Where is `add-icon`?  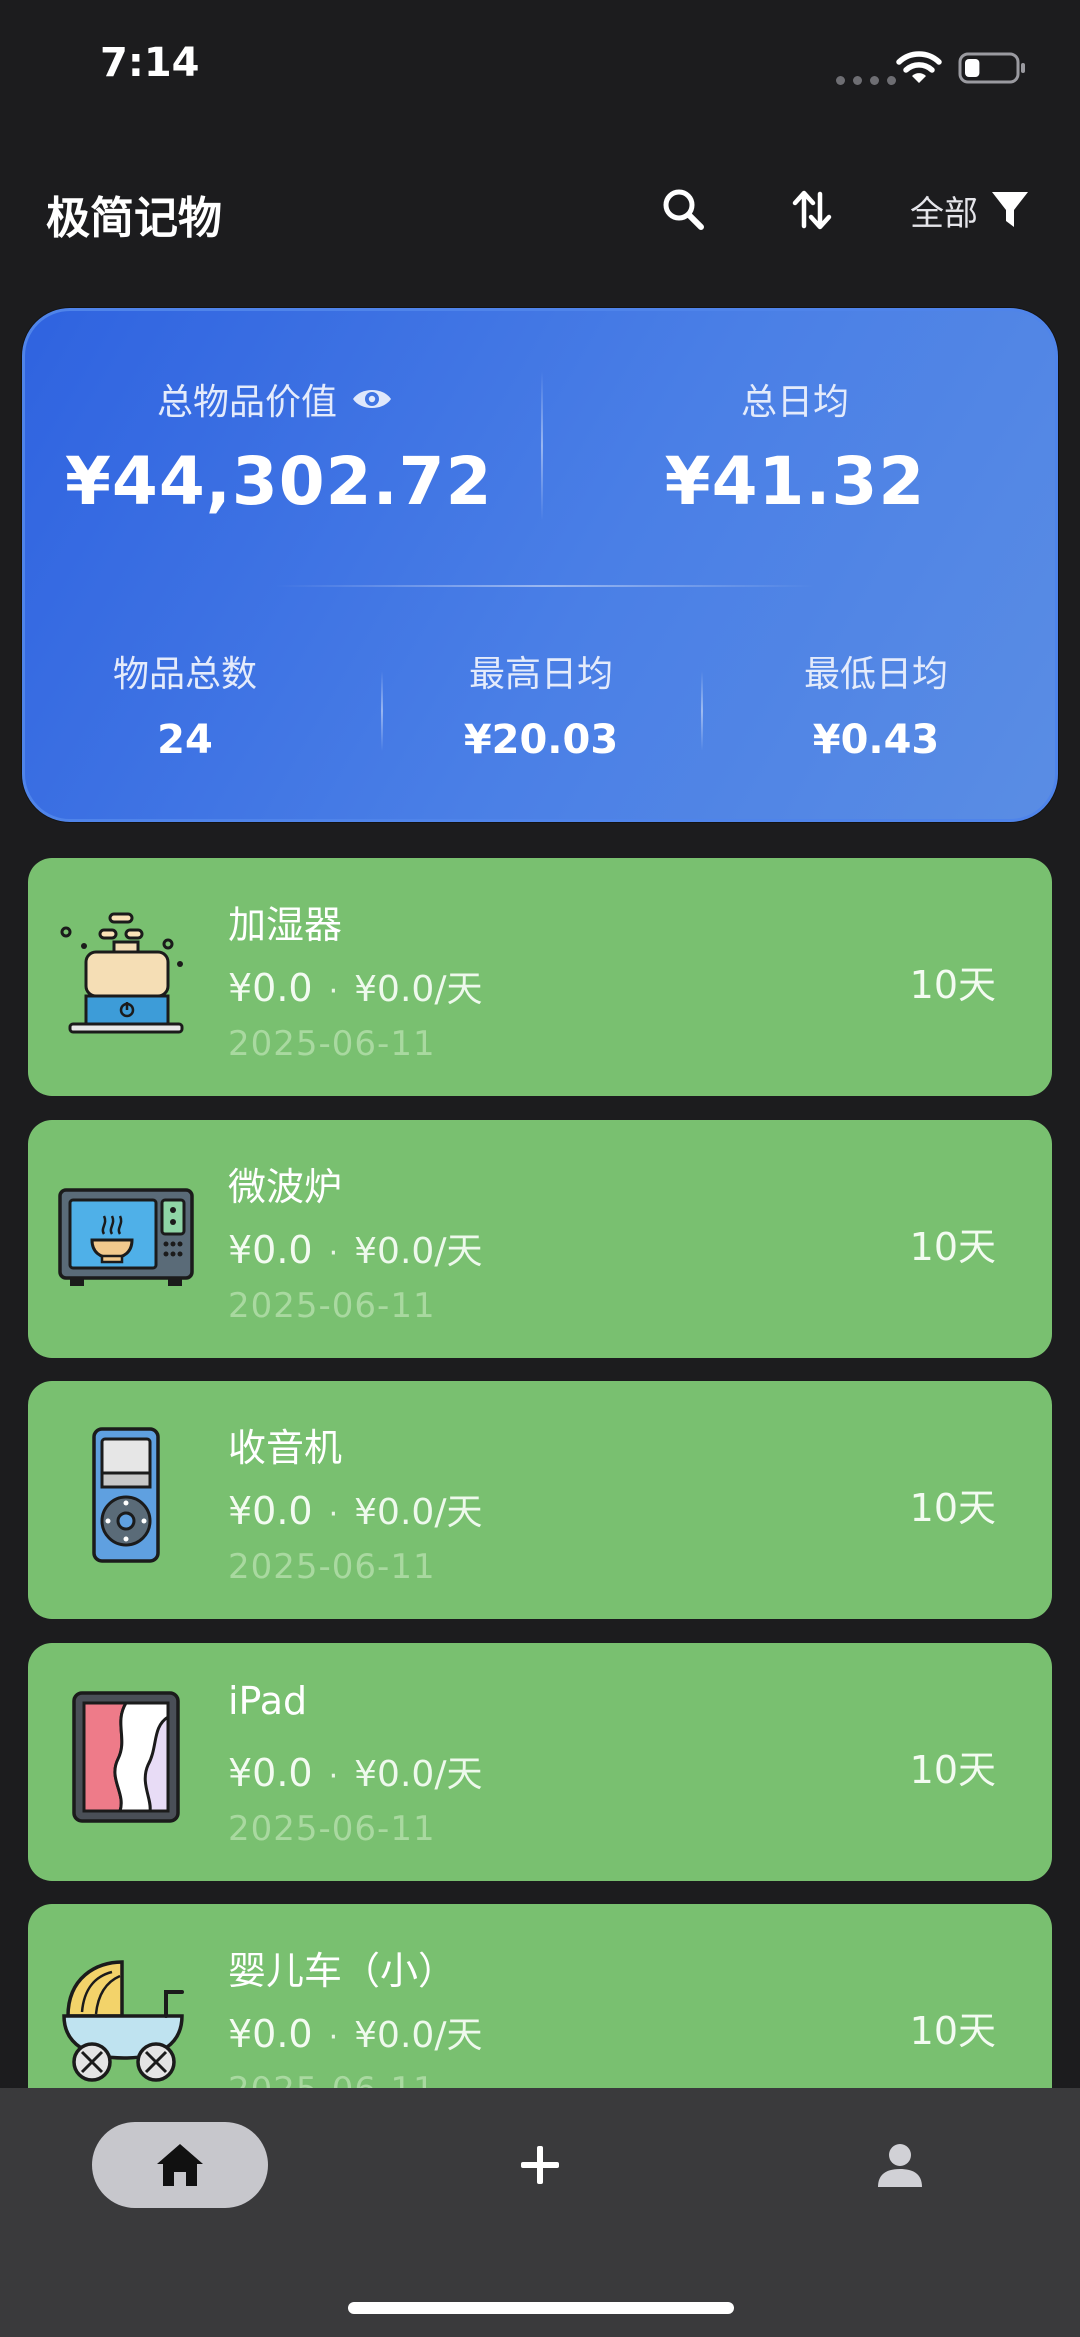
add-icon is located at coordinates (540, 2165).